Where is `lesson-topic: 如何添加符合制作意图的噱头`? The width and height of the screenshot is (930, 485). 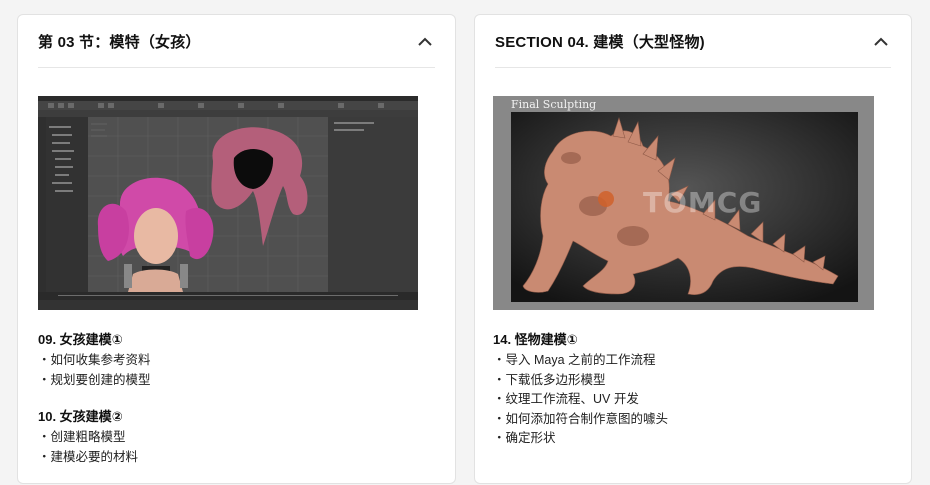 lesson-topic: 如何添加符合制作意图的噱头 is located at coordinates (581, 420).